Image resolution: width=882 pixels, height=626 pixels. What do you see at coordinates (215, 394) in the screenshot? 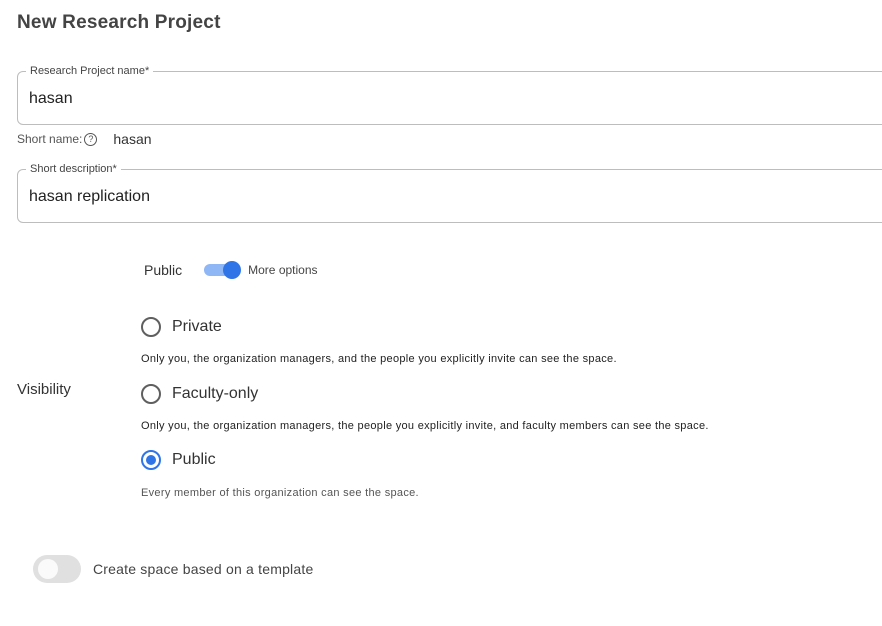
I see `radio-faculty-only-label: Faculty-only` at bounding box center [215, 394].